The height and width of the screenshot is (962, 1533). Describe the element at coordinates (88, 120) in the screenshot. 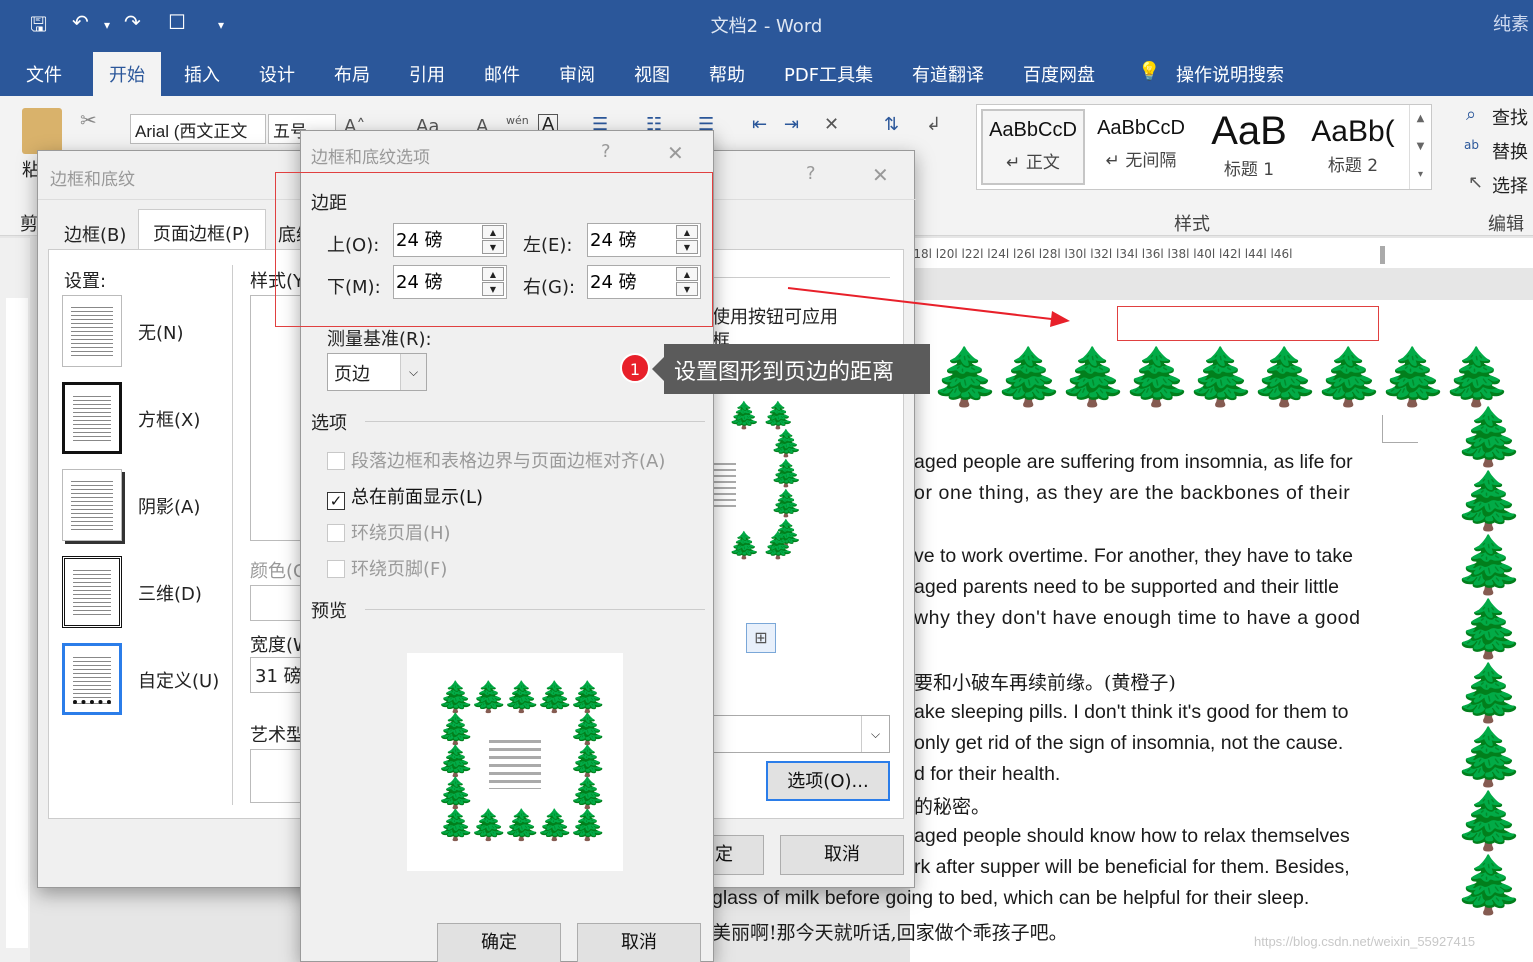

I see `cut-icon: ✂` at that location.